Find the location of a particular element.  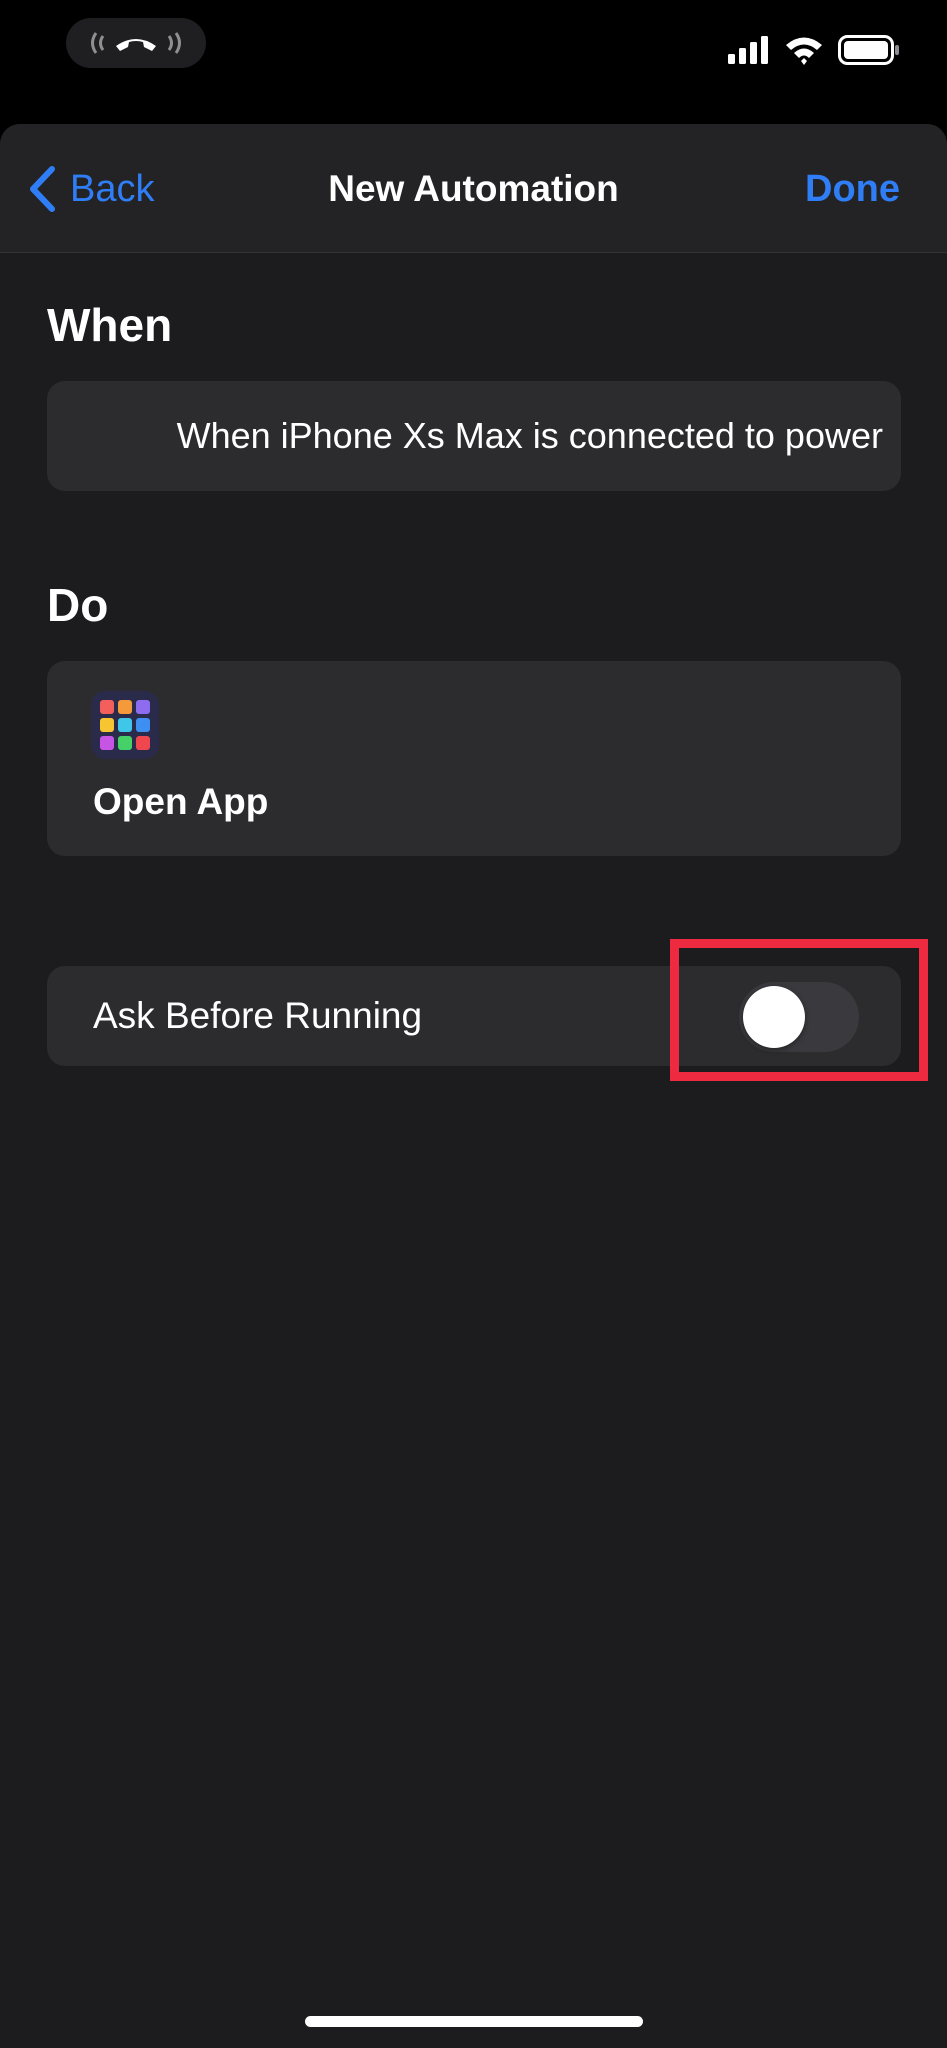

phone-ringing-icon is located at coordinates (136, 43).